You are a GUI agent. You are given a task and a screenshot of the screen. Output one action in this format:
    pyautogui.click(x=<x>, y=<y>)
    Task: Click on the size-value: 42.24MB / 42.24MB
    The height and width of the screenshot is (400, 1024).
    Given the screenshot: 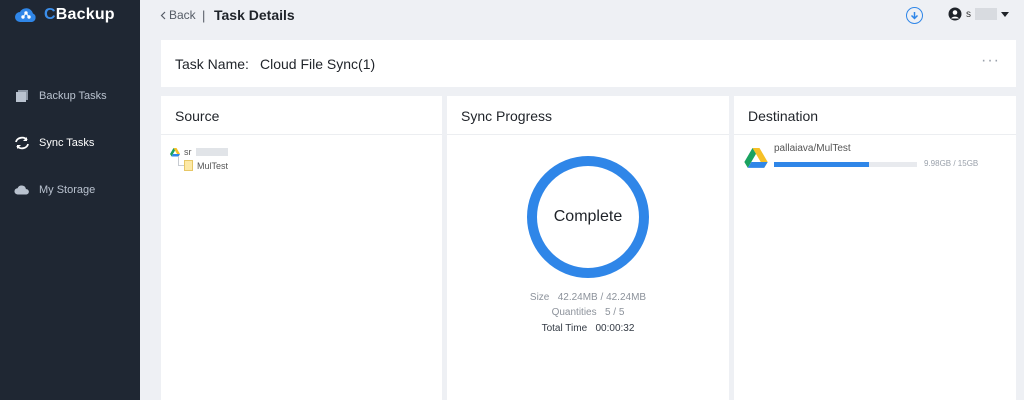 What is the action you would take?
    pyautogui.click(x=602, y=297)
    